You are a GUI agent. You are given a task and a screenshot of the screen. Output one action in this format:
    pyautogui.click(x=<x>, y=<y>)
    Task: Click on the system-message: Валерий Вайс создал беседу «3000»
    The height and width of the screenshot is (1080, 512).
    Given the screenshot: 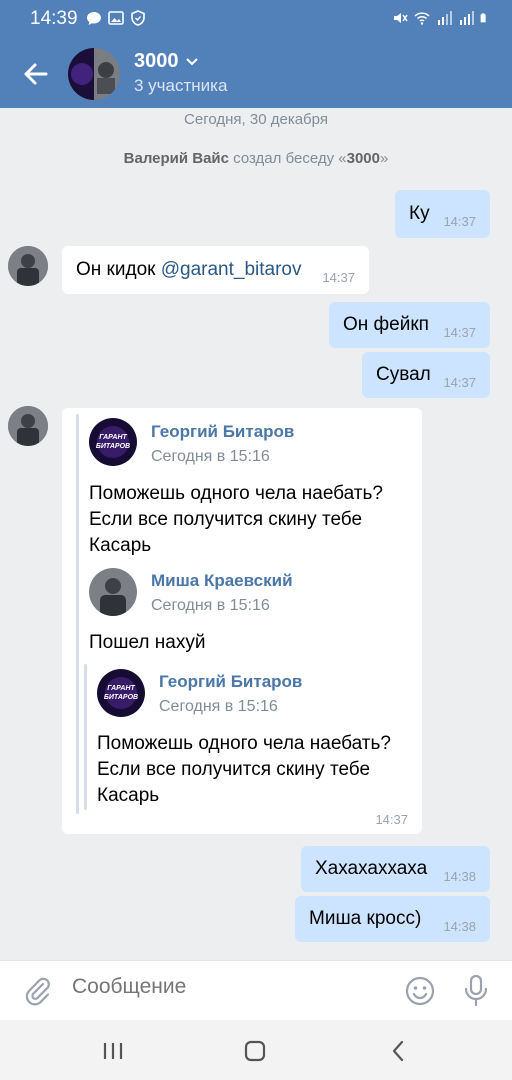 What is the action you would take?
    pyautogui.click(x=256, y=158)
    